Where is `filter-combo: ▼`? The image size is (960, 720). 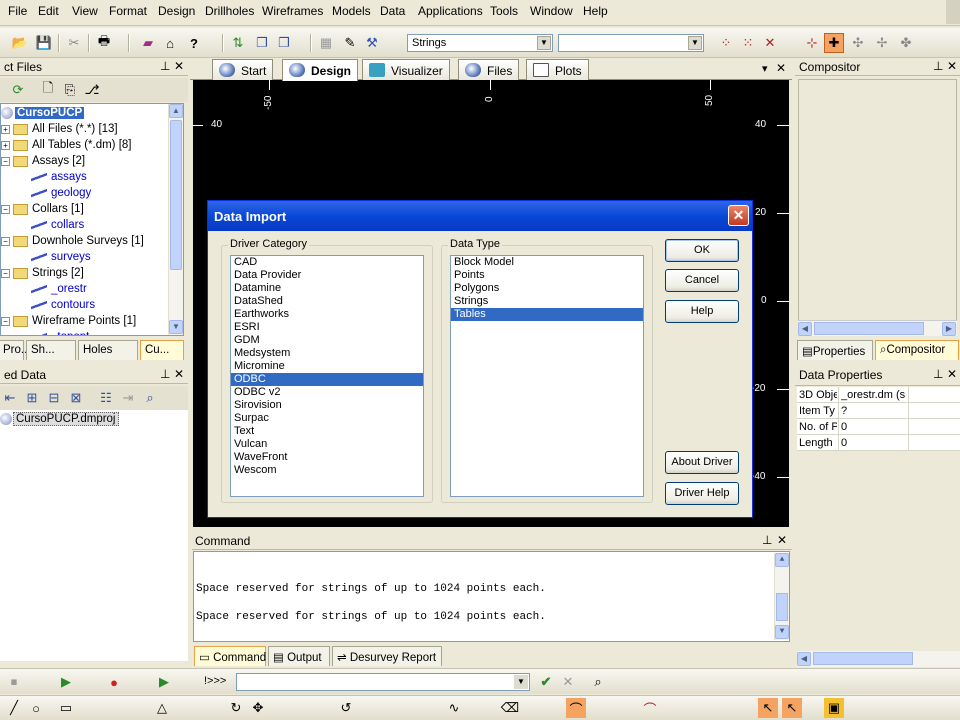
filter-combo: ▼ is located at coordinates (631, 43).